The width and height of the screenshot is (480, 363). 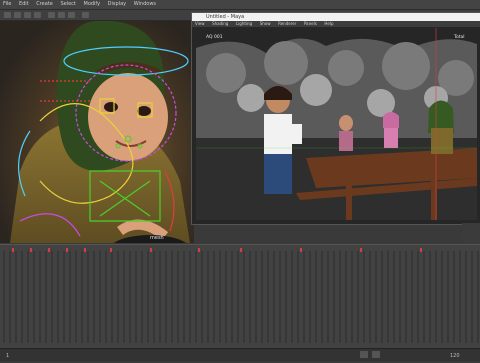 I want to click on panel-menu-lighting: Lighting, so click(x=244, y=23).